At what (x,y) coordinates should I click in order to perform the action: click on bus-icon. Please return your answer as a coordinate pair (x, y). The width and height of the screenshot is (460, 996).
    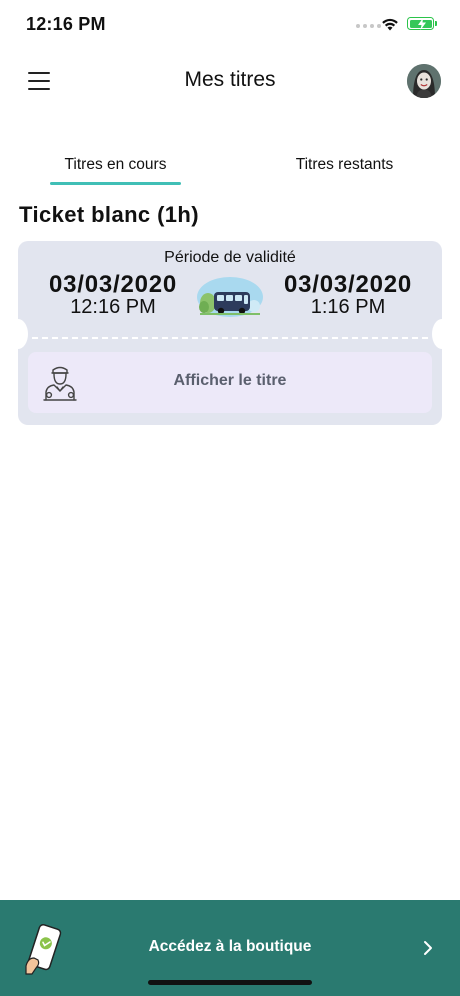
    Looking at the image, I should click on (230, 297).